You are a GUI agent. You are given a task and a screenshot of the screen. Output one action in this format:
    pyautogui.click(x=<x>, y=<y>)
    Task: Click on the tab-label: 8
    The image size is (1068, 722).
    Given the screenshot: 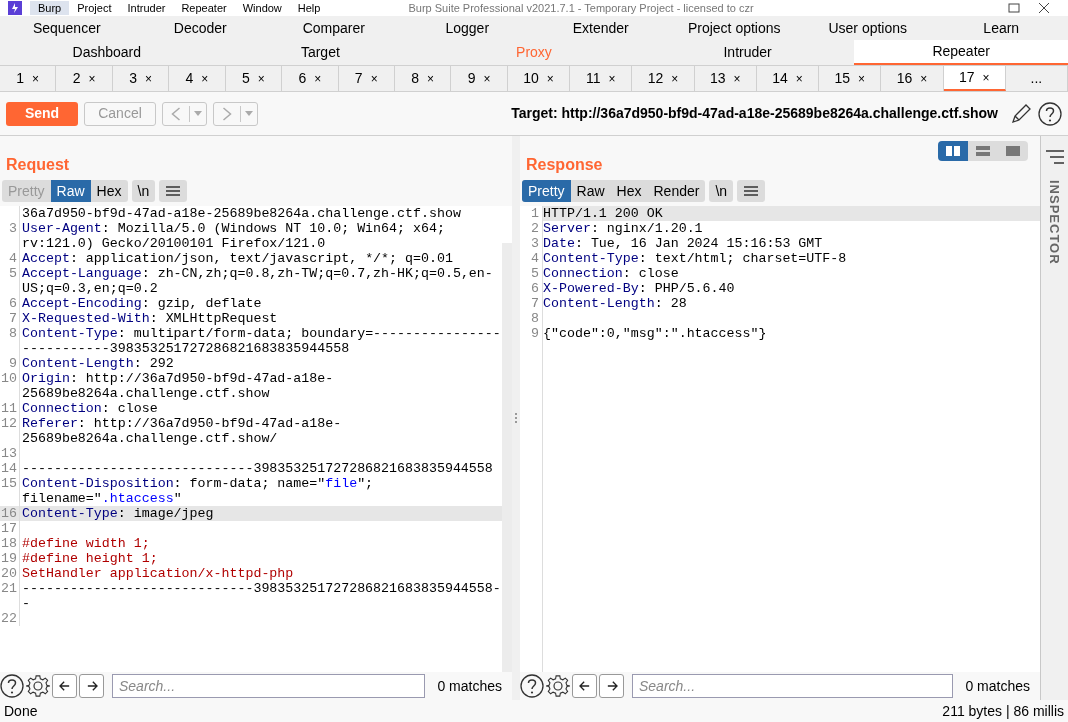 What is the action you would take?
    pyautogui.click(x=415, y=78)
    